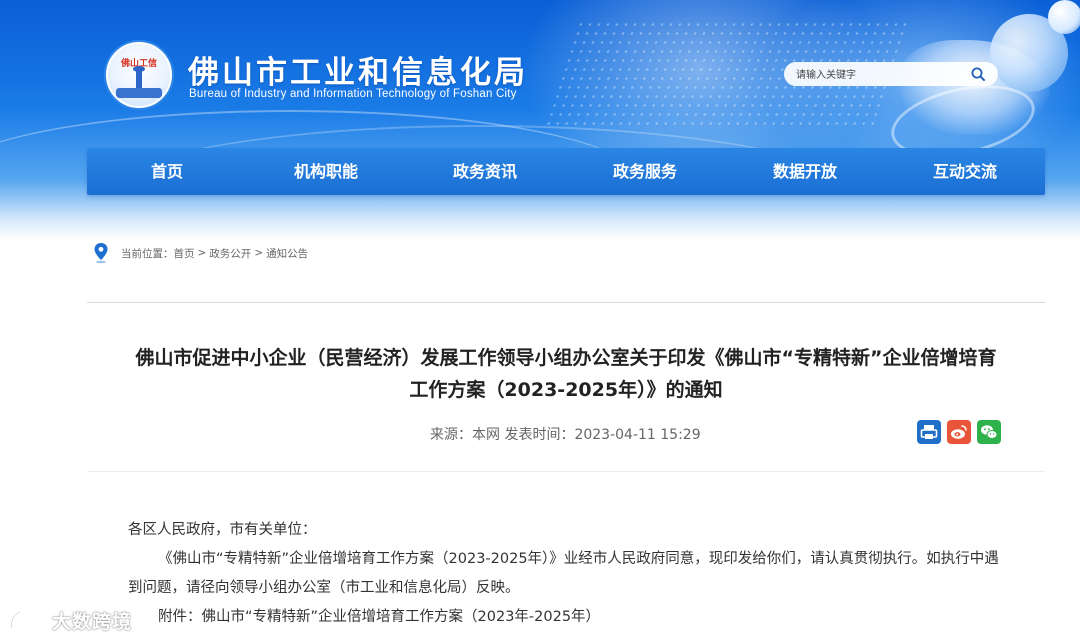 The image size is (1080, 639). What do you see at coordinates (167, 171) in the screenshot?
I see `nav-item-home: 首页` at bounding box center [167, 171].